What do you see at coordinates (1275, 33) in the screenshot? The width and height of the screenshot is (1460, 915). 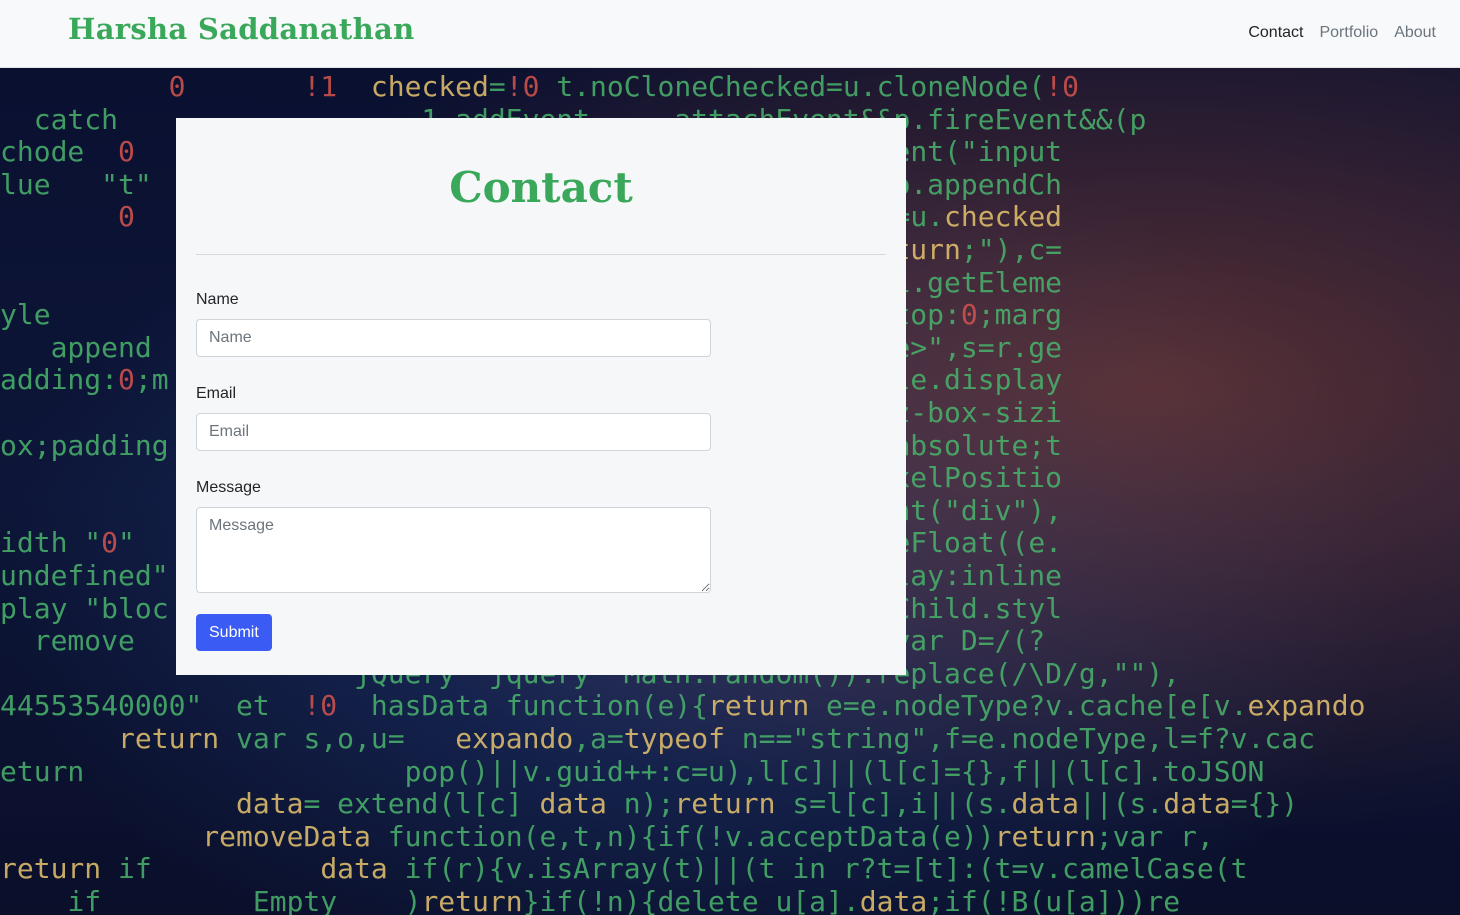 I see `nav-link-contact: Contact` at bounding box center [1275, 33].